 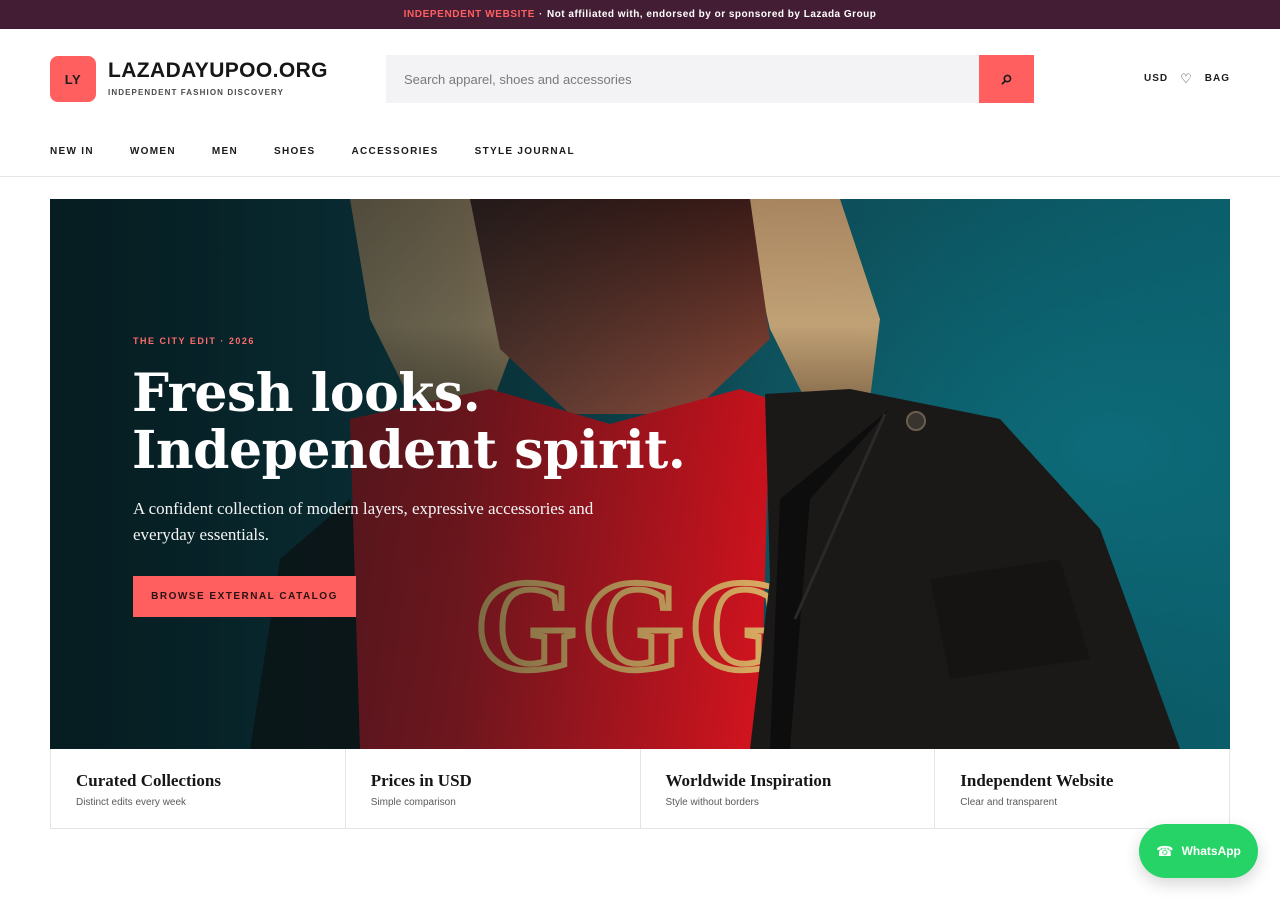 I want to click on feature-prices-usd: Prices in USD Simple comparison, so click(x=493, y=788).